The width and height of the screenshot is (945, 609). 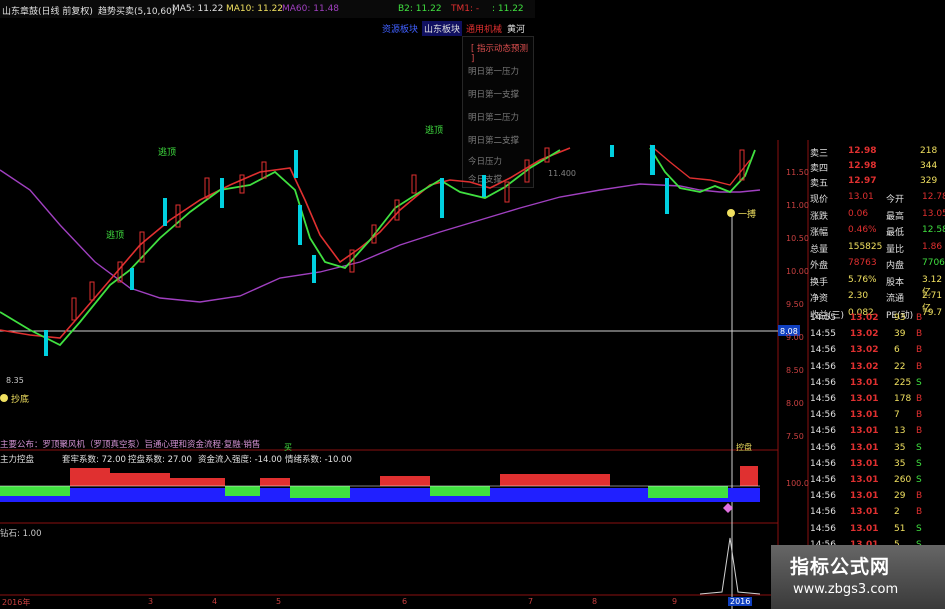 What do you see at coordinates (903, 382) in the screenshot?
I see `tick-volume: 225` at bounding box center [903, 382].